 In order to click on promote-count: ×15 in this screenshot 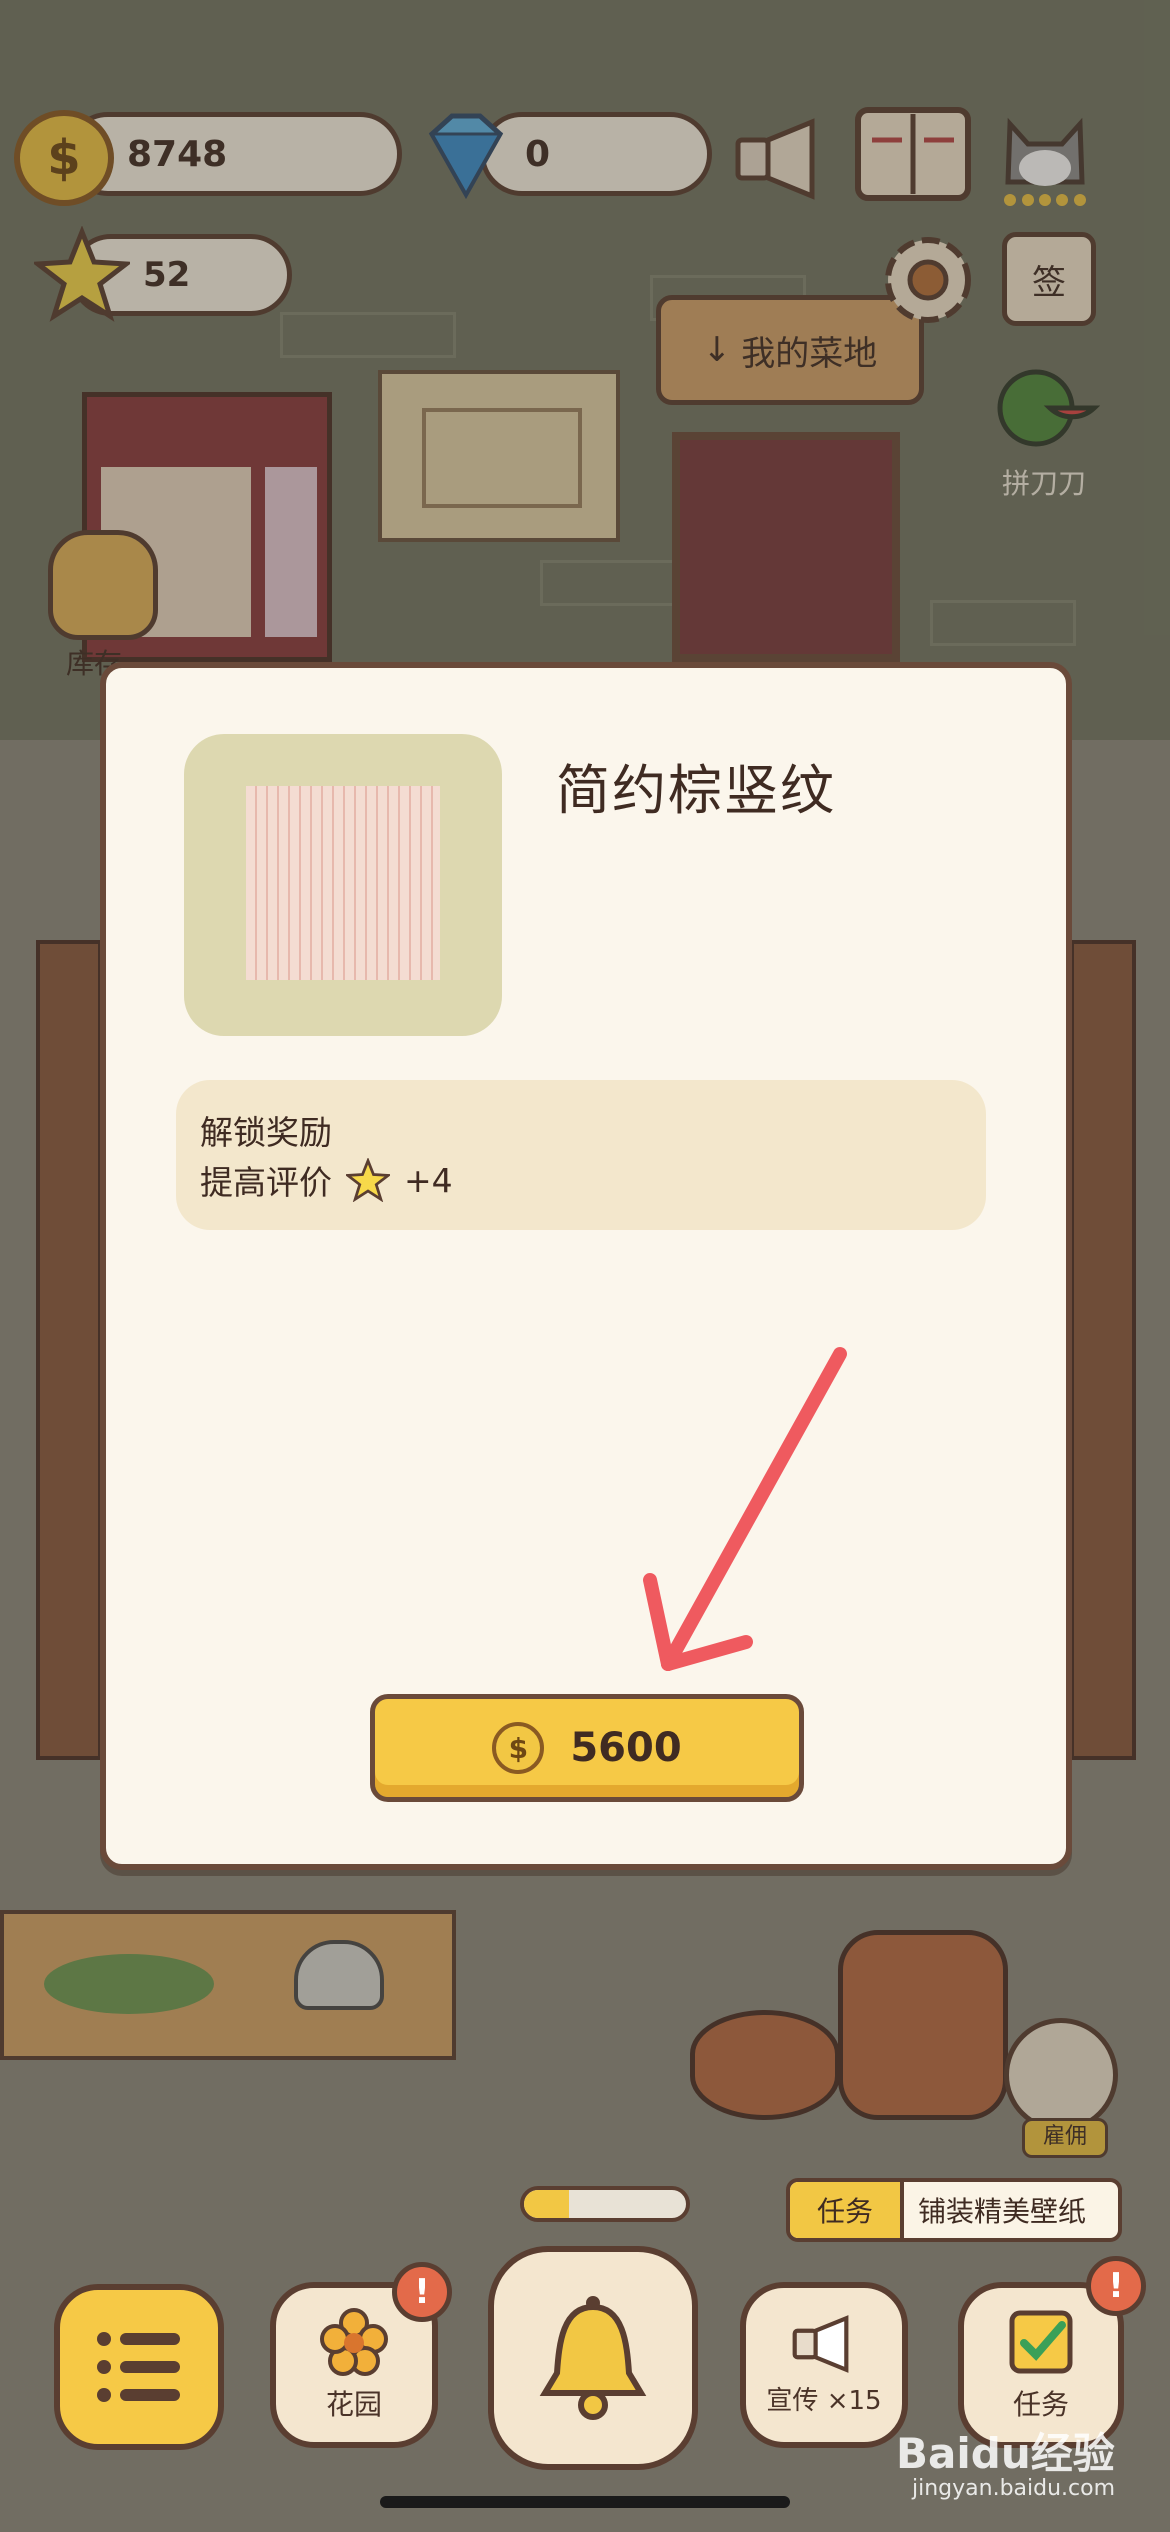, I will do `click(854, 2400)`.